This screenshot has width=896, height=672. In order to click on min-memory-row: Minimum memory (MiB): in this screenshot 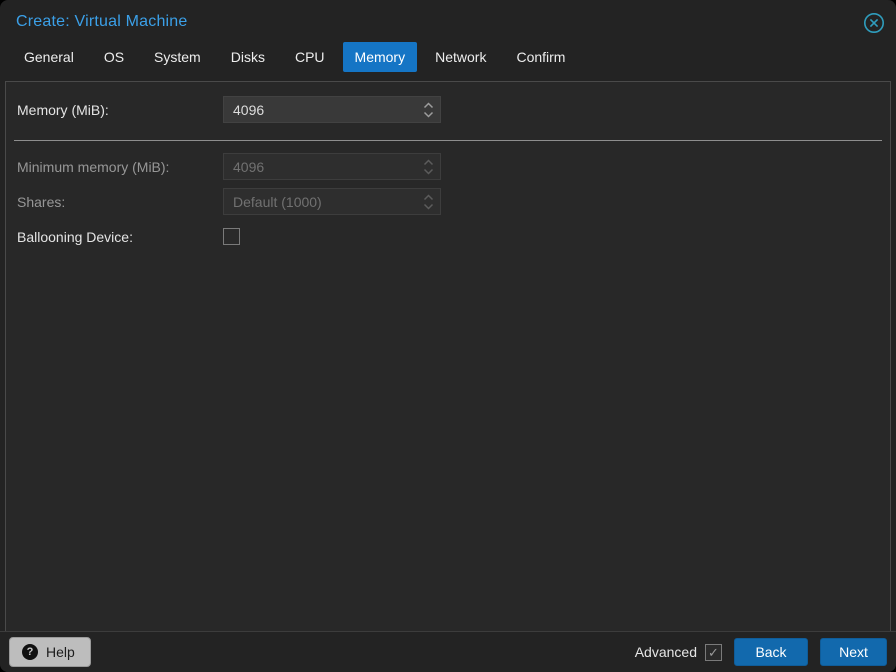, I will do `click(448, 166)`.